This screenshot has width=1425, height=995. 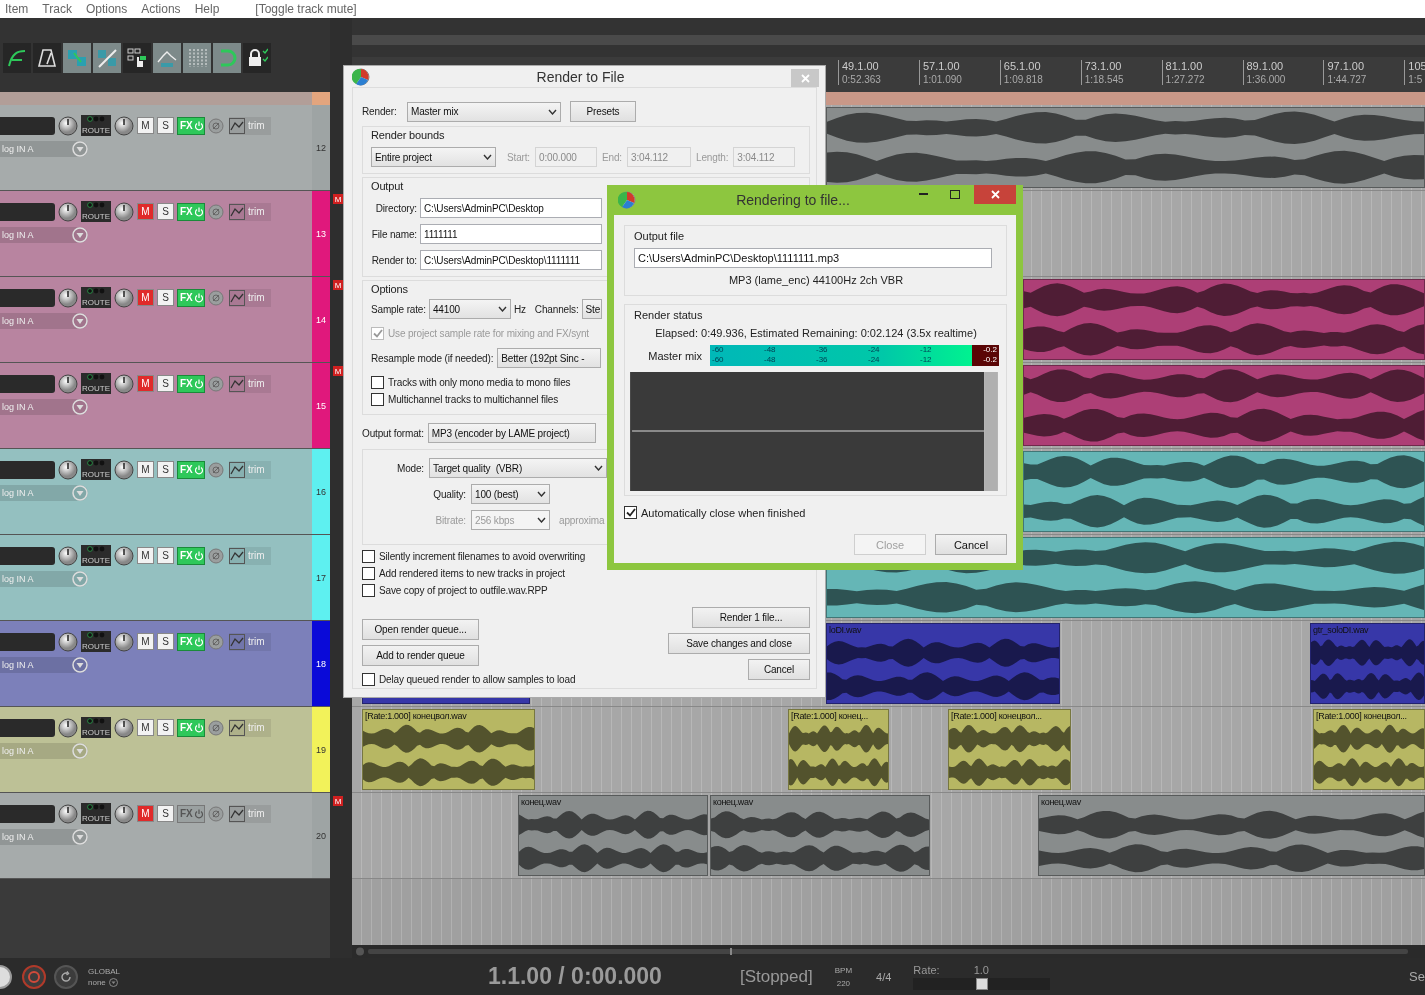 I want to click on rate-slider, so click(x=982, y=983).